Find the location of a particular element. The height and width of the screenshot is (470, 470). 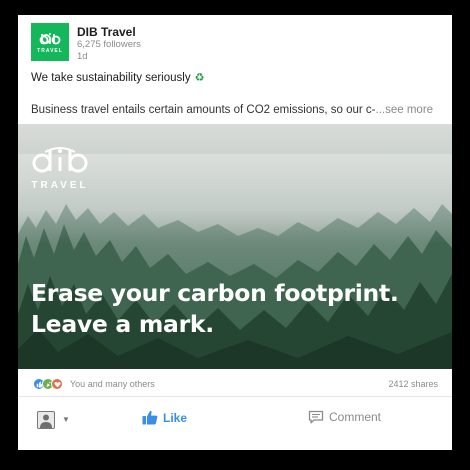

reaction-icons is located at coordinates (48, 384).